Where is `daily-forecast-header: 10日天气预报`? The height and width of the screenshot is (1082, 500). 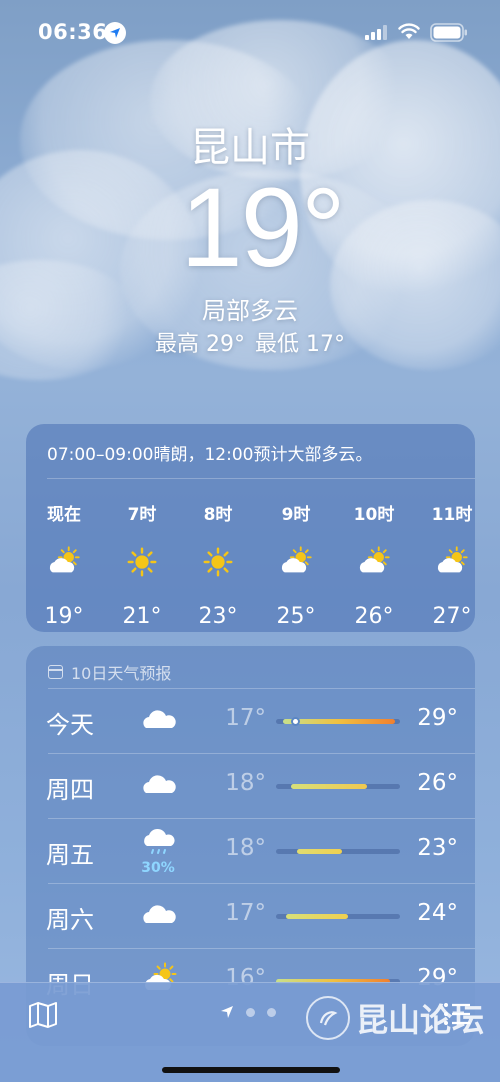
daily-forecast-header: 10日天气预报 is located at coordinates (109, 672).